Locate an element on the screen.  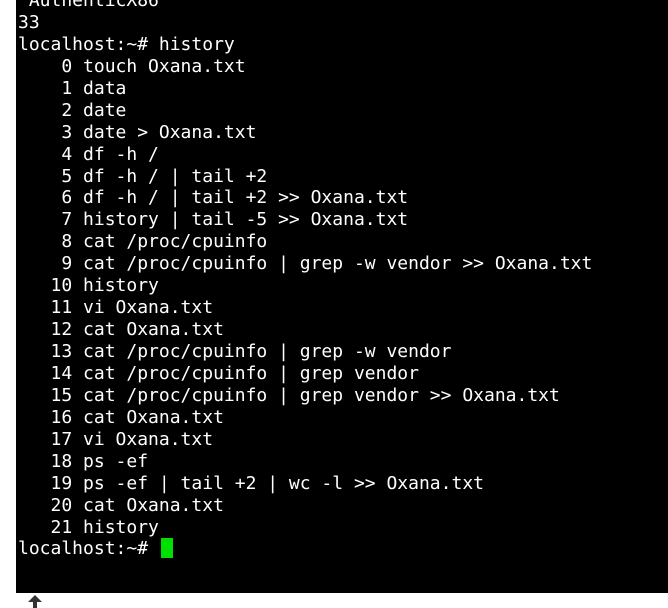
terminal-line: 18 ps -ef is located at coordinates (83, 461).